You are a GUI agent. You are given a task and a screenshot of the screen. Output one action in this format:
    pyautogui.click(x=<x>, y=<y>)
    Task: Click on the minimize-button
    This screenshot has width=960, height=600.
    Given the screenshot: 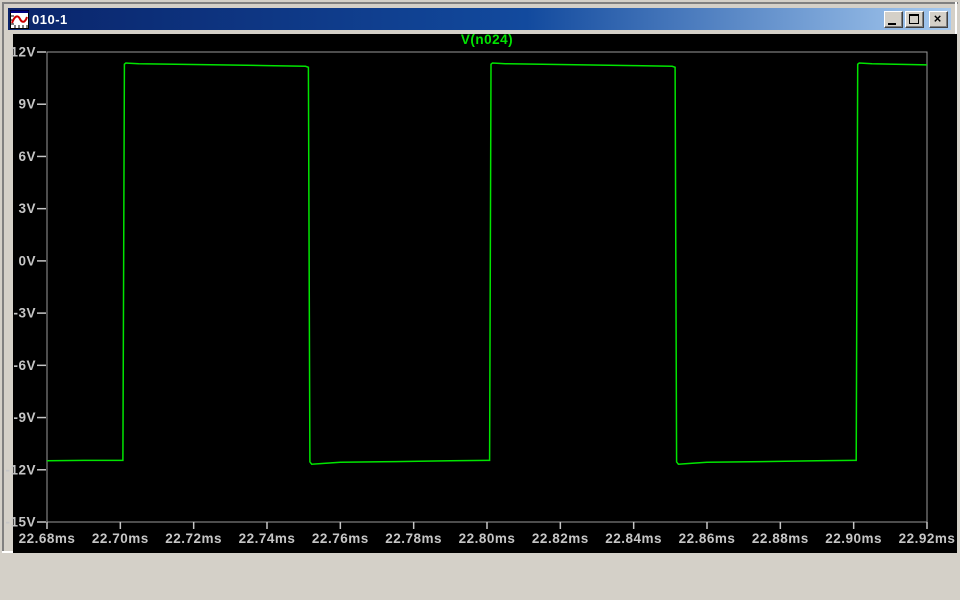 What is the action you would take?
    pyautogui.click(x=893, y=19)
    